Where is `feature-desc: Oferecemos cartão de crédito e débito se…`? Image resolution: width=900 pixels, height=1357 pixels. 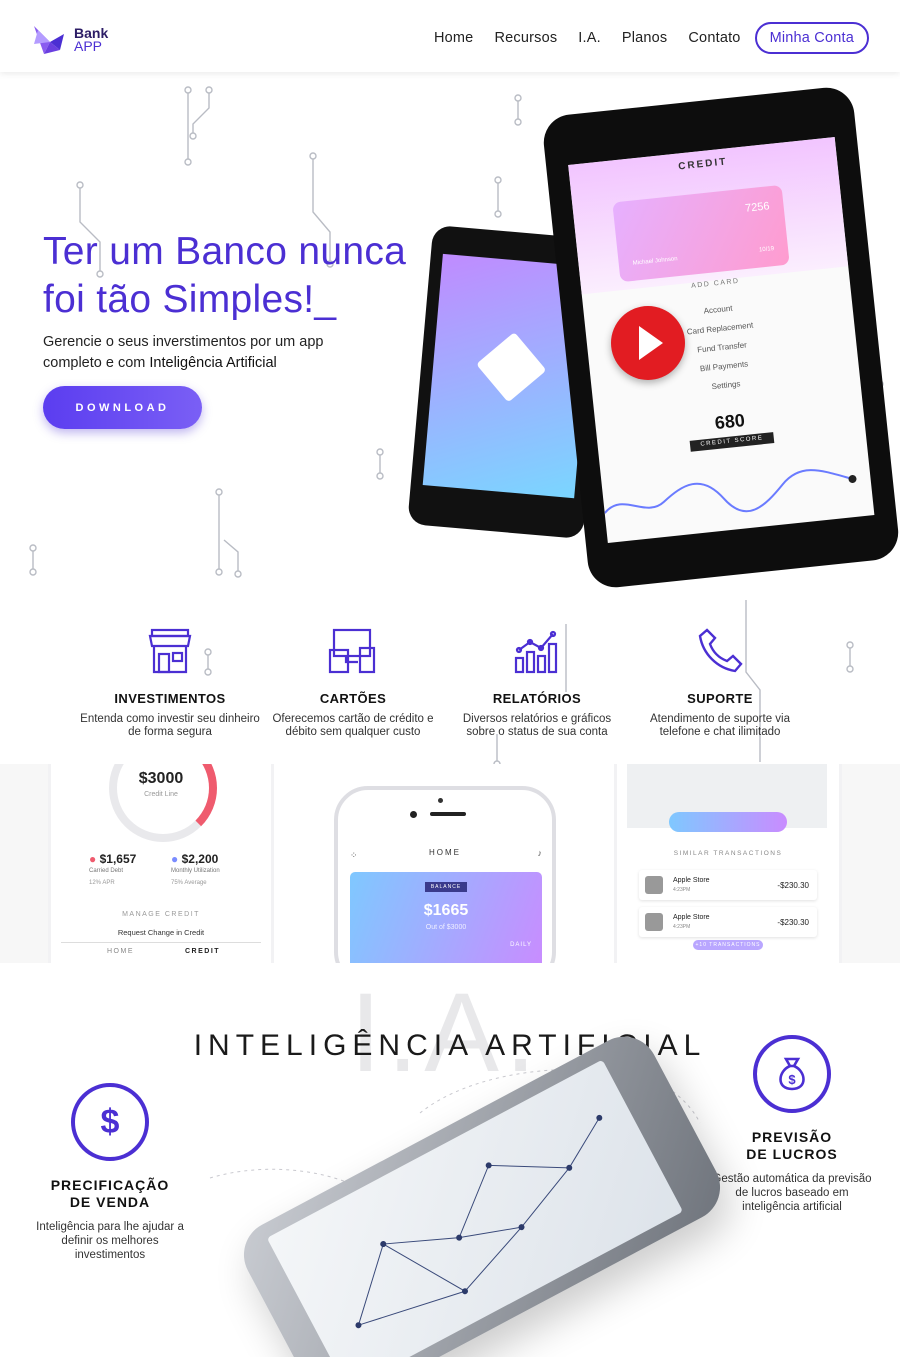 feature-desc: Oferecemos cartão de crédito e débito se… is located at coordinates (353, 725).